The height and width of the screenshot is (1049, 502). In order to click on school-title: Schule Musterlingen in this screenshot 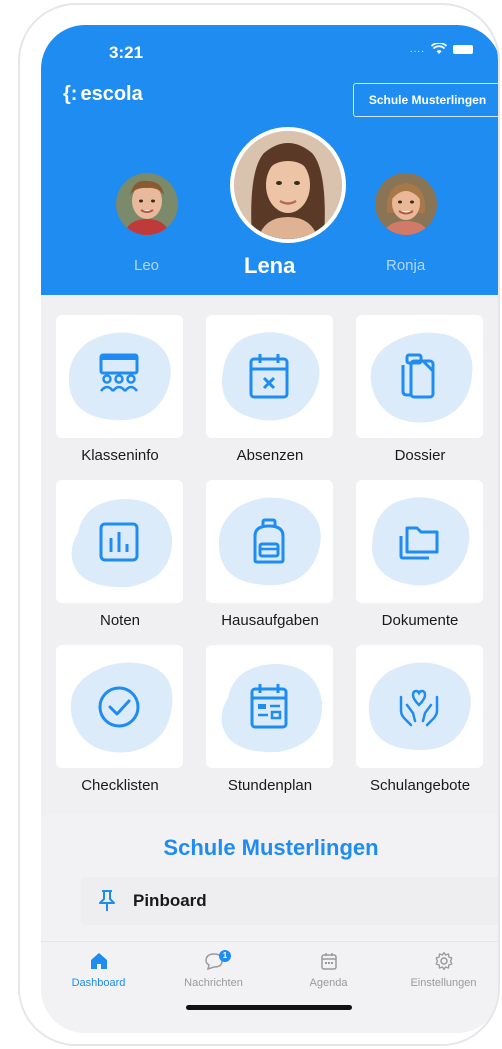, I will do `click(271, 847)`.